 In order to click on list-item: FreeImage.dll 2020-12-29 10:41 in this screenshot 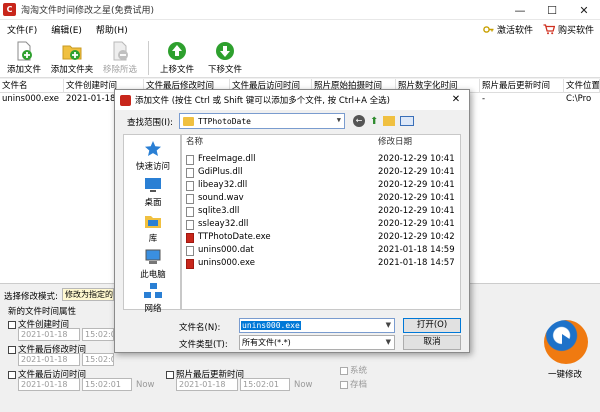, I will do `click(321, 159)`.